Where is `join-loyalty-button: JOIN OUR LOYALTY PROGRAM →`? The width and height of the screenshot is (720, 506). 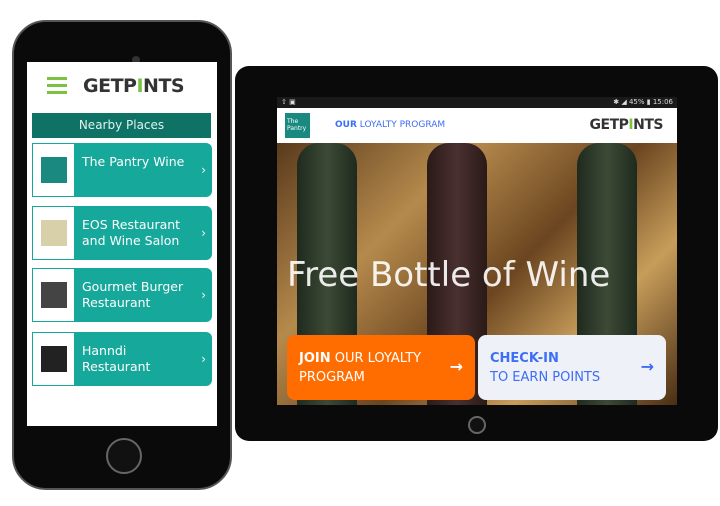
join-loyalty-button: JOIN OUR LOYALTY PROGRAM → is located at coordinates (381, 367).